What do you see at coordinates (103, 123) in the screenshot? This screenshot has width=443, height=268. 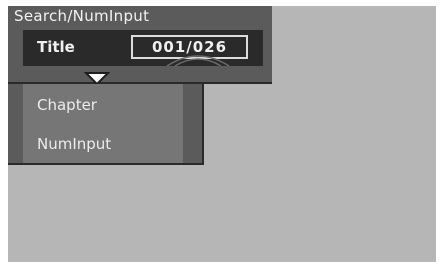 I see `submenu-list: Chapter NumInput` at bounding box center [103, 123].